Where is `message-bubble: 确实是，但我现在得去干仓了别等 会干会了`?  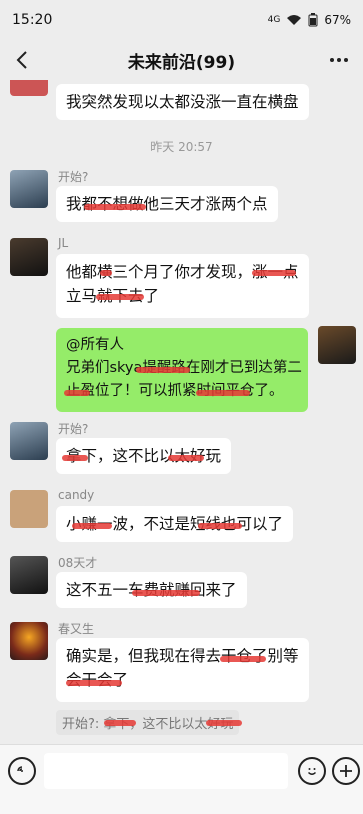
message-bubble: 确实是，但我现在得去干仓了别等 会干会了 is located at coordinates (182, 670).